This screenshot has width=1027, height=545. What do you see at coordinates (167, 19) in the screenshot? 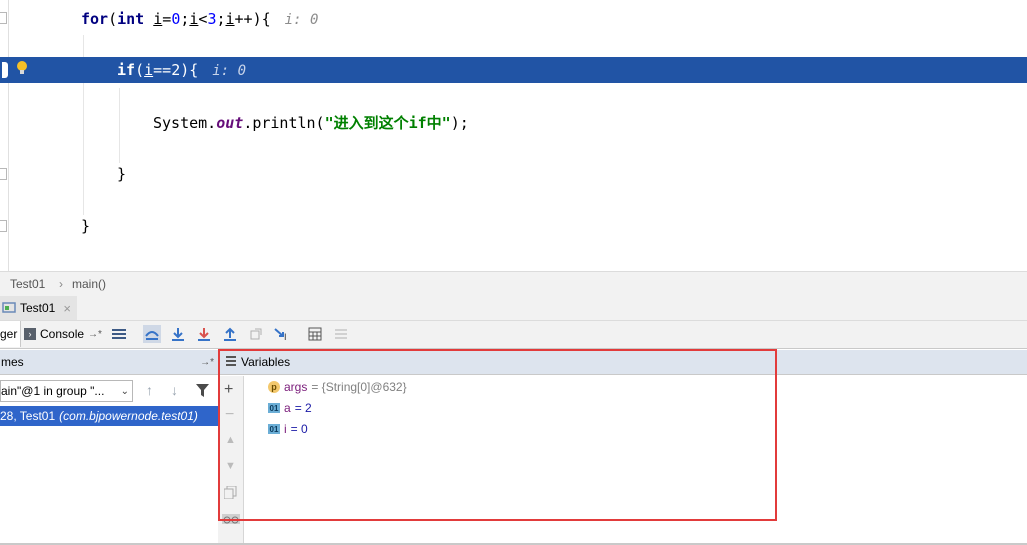
I see `operator: =` at bounding box center [167, 19].